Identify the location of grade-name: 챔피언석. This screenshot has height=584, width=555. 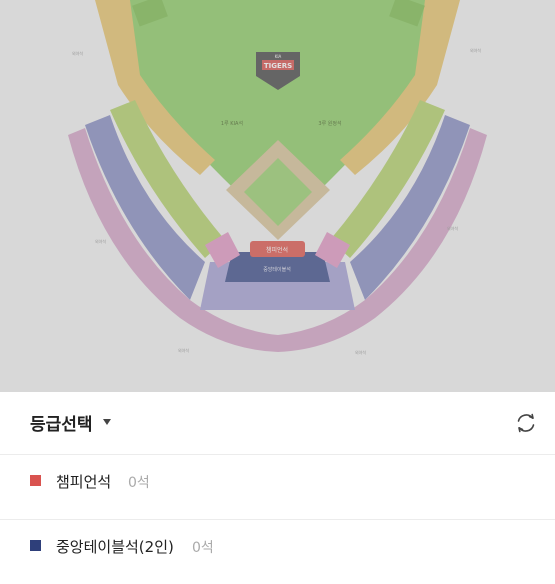
(84, 482).